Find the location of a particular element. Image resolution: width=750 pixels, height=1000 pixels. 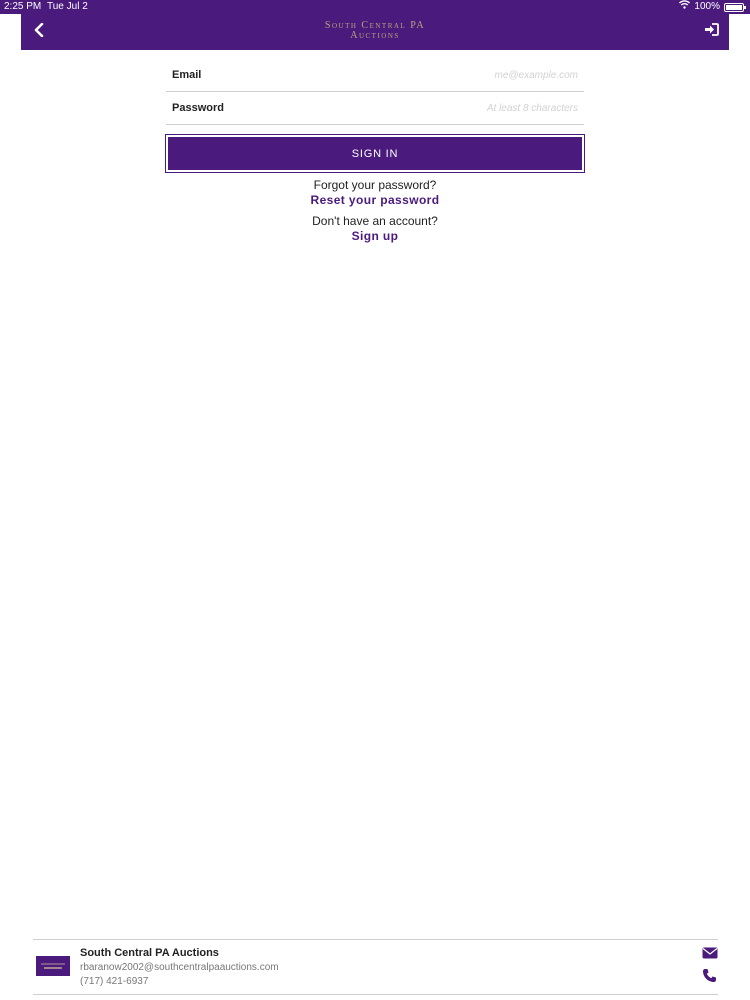

status-bar: 2:25 PM Tue Jul 2 100% is located at coordinates (375, 7).